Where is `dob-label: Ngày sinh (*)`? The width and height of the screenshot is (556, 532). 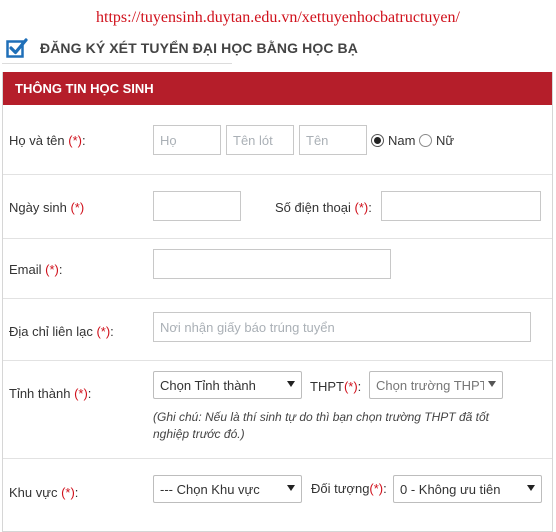
dob-label: Ngày sinh (*) is located at coordinates (47, 207).